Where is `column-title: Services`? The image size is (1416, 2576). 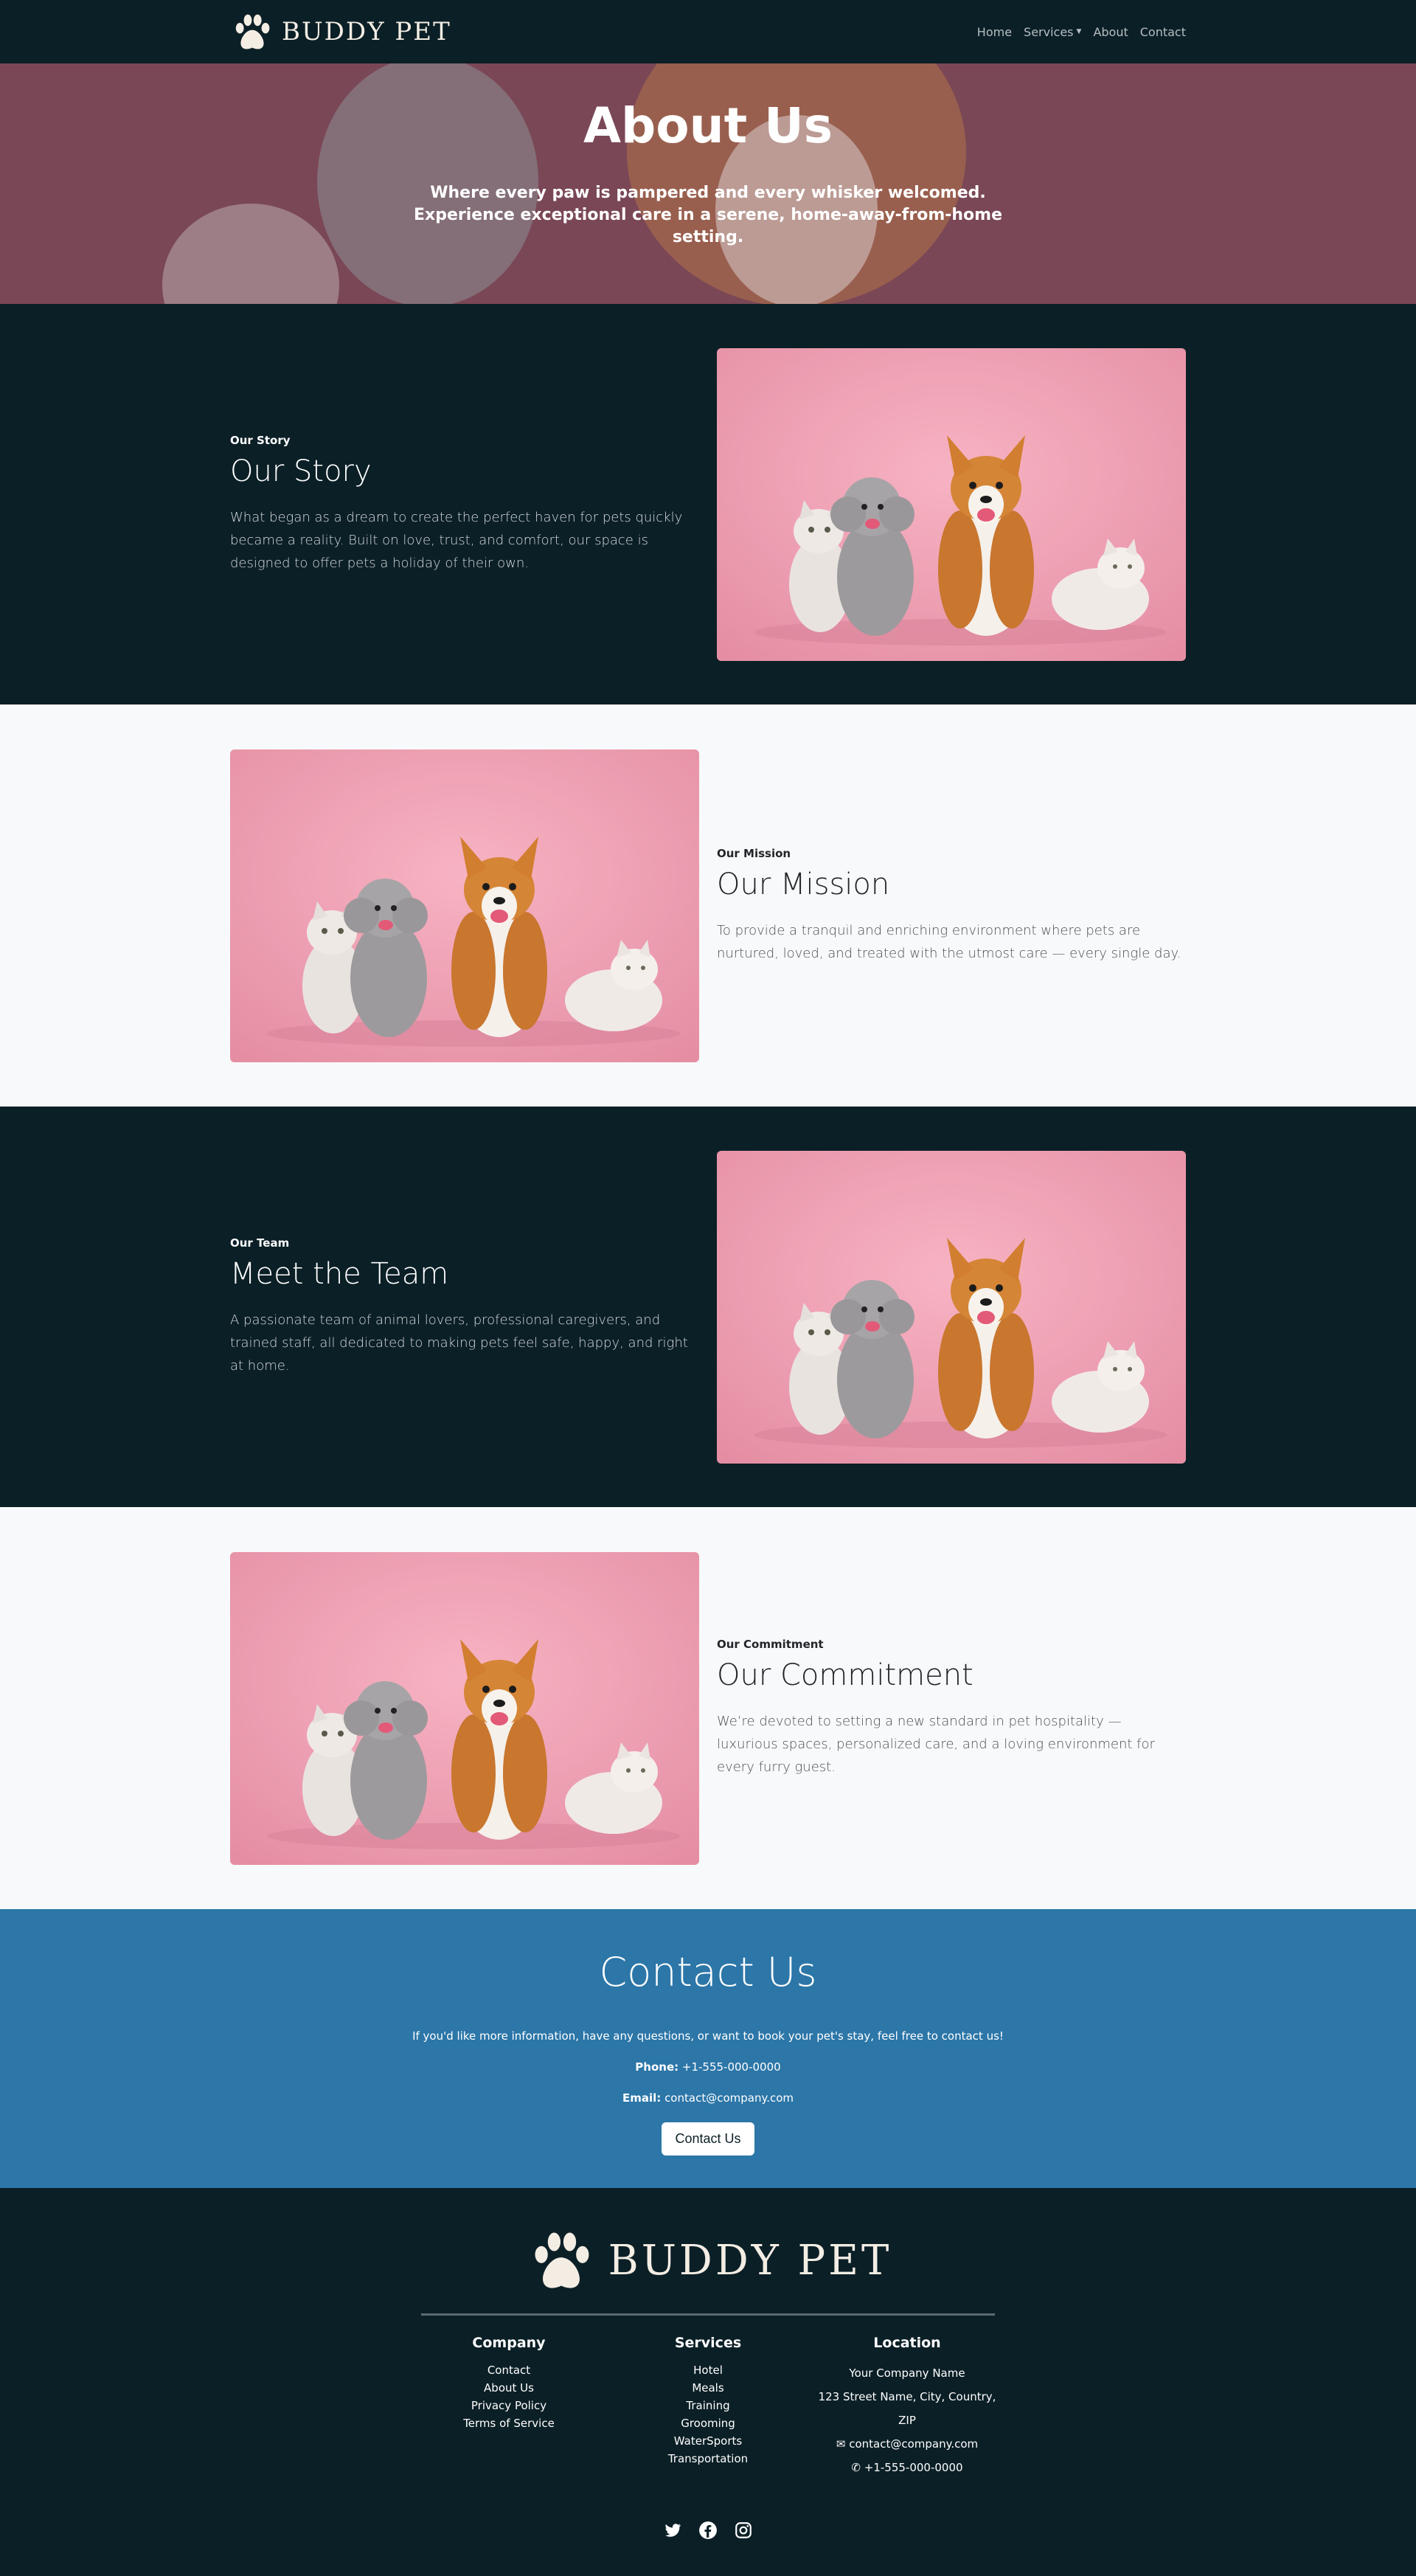 column-title: Services is located at coordinates (708, 2343).